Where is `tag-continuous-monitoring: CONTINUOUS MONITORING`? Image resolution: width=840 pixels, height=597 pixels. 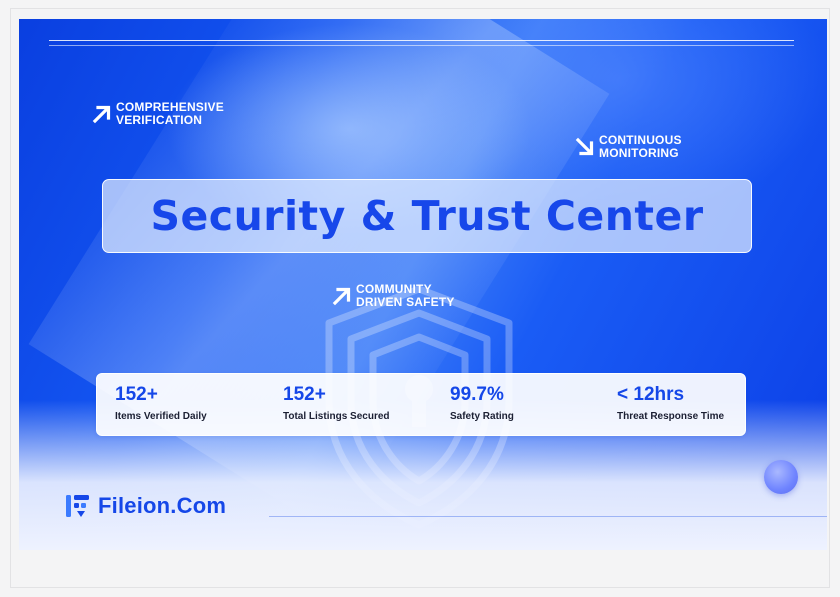
tag-continuous-monitoring: CONTINUOUS MONITORING is located at coordinates (628, 147).